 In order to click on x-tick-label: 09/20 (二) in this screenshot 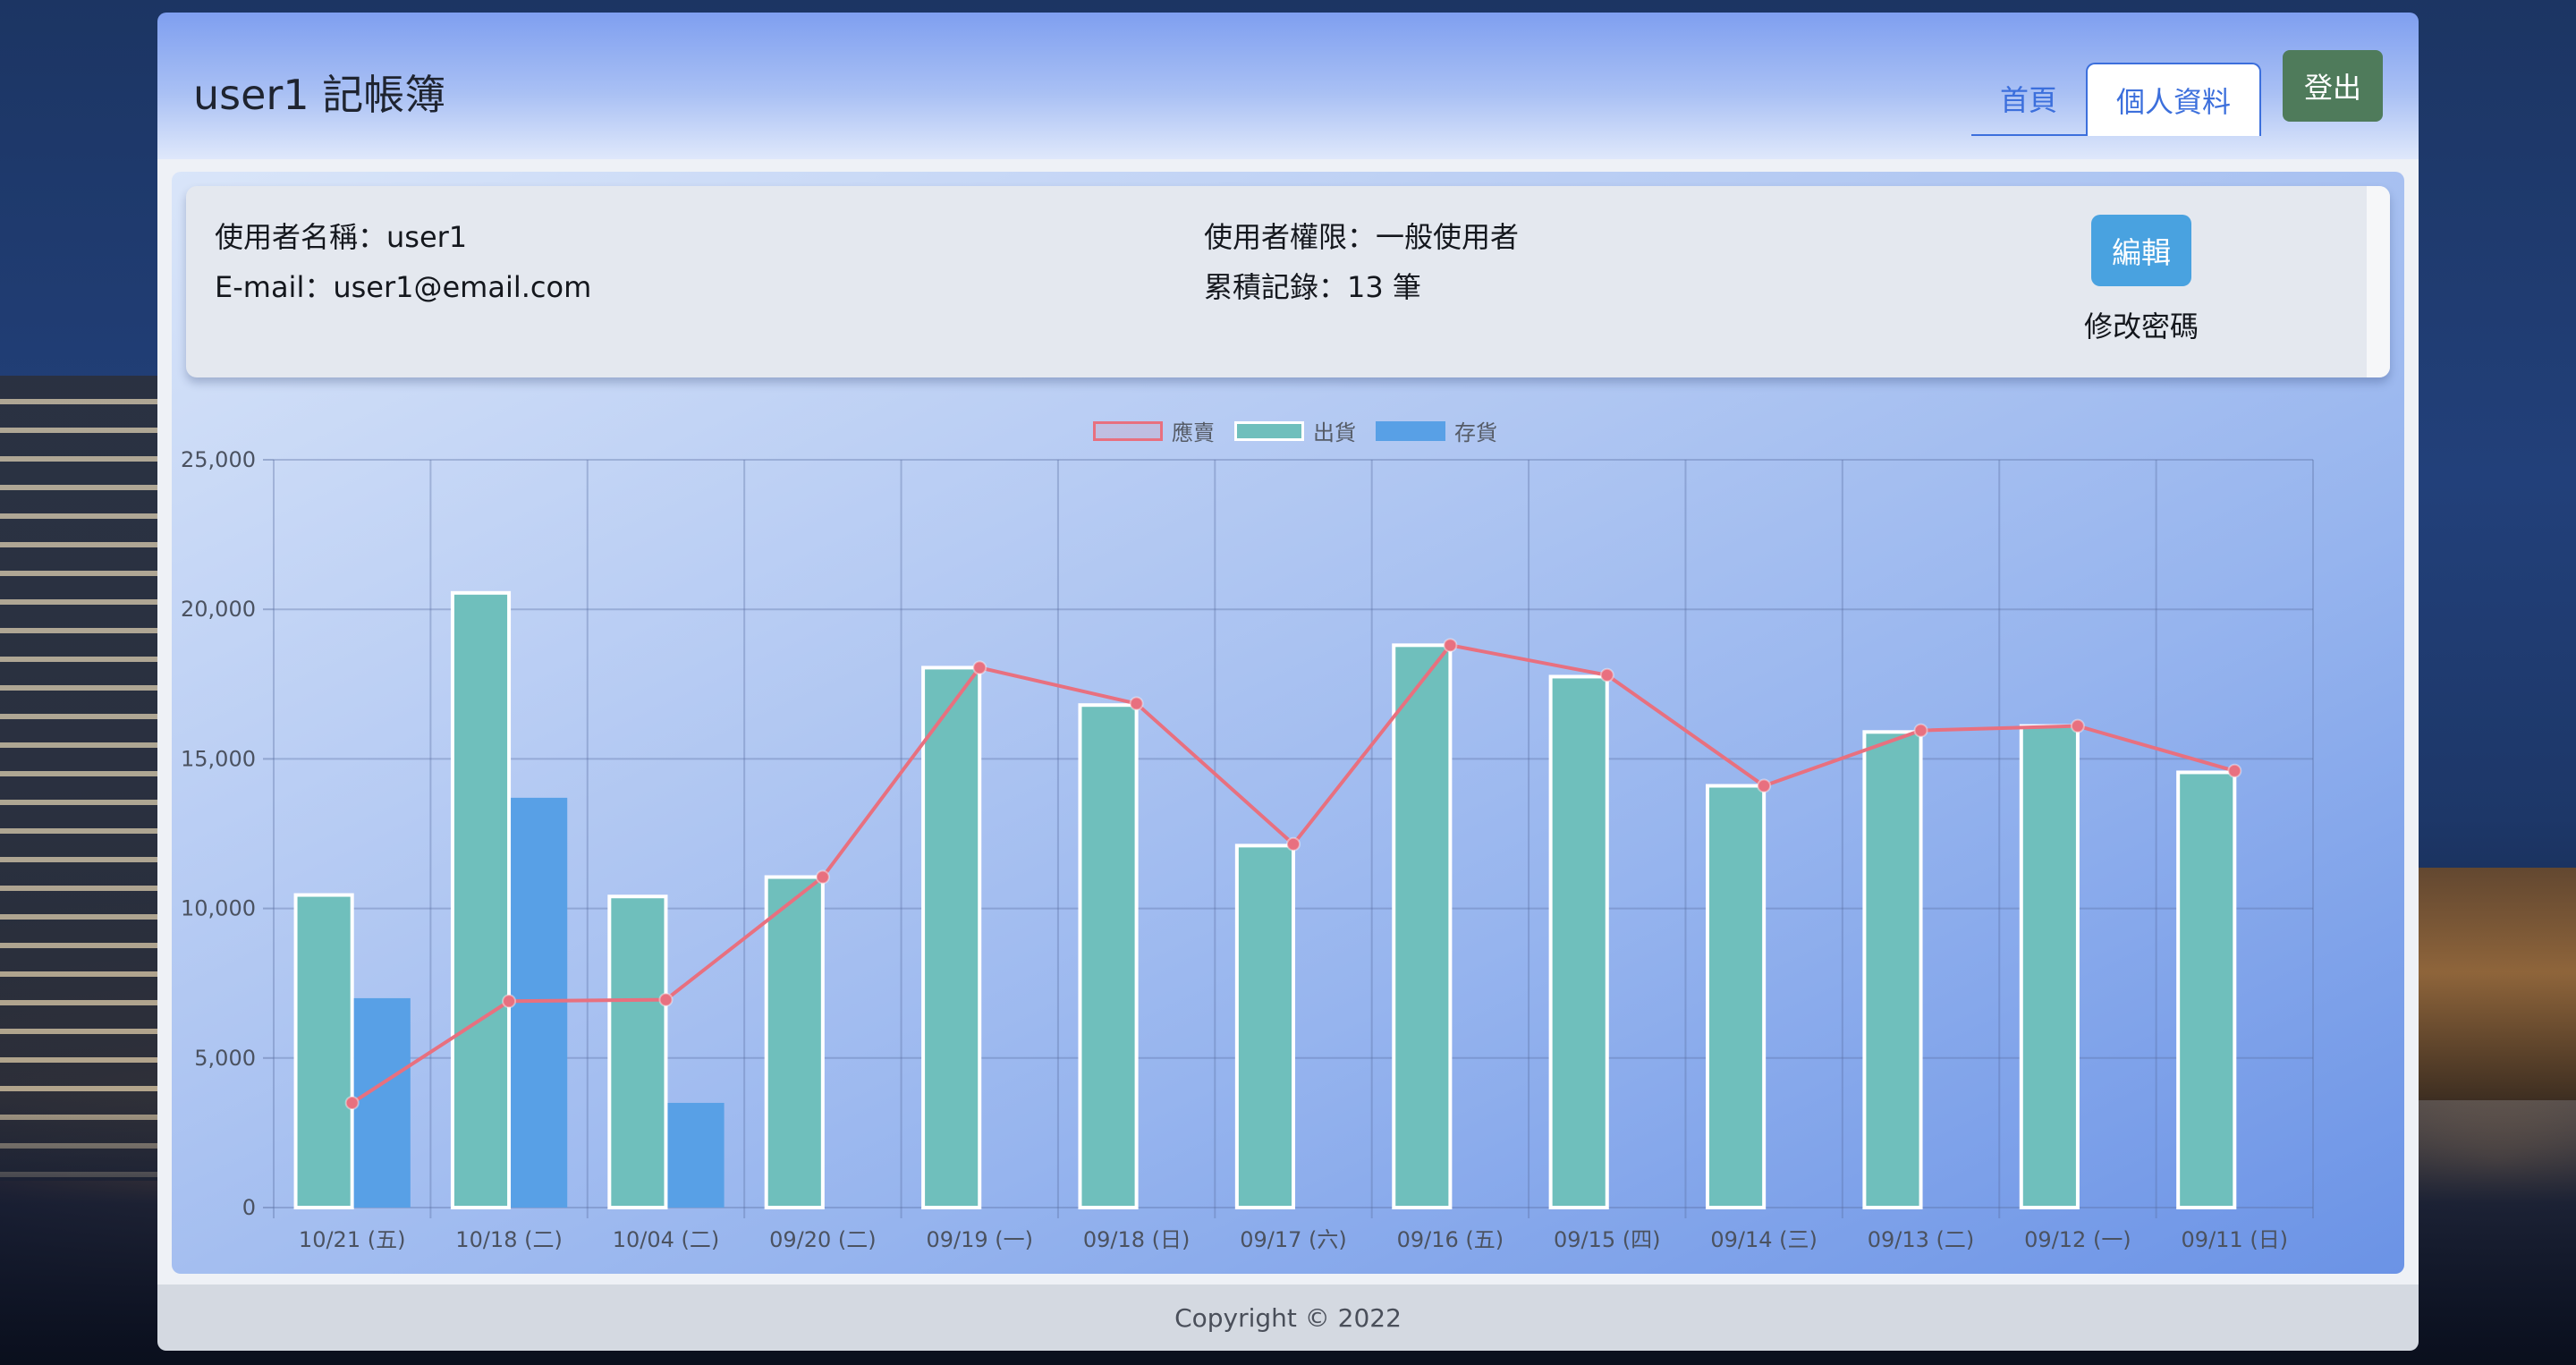, I will do `click(823, 1239)`.